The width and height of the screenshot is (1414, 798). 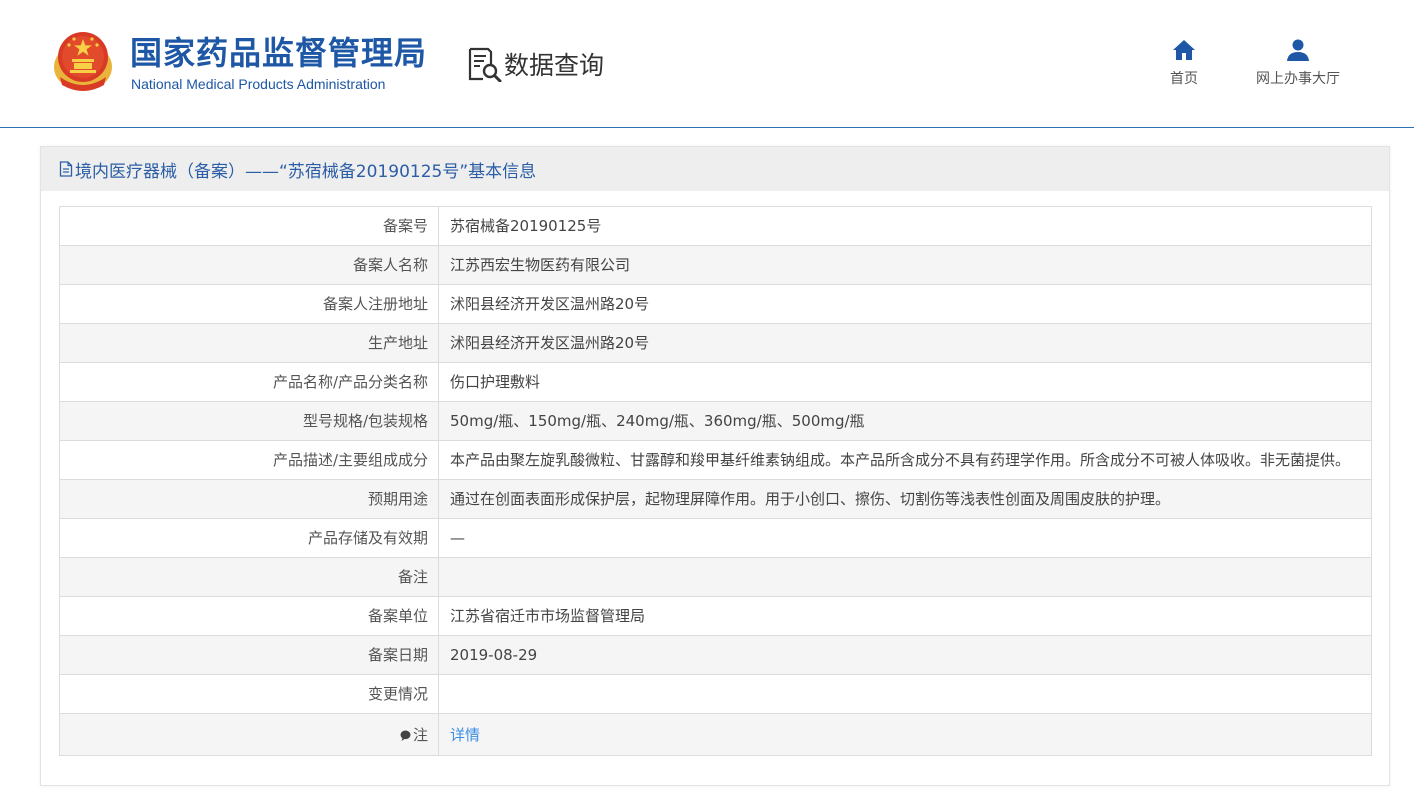 I want to click on table-row: 备案人注册地址 沭阳县经济开发区温州路20号, so click(x=715, y=304).